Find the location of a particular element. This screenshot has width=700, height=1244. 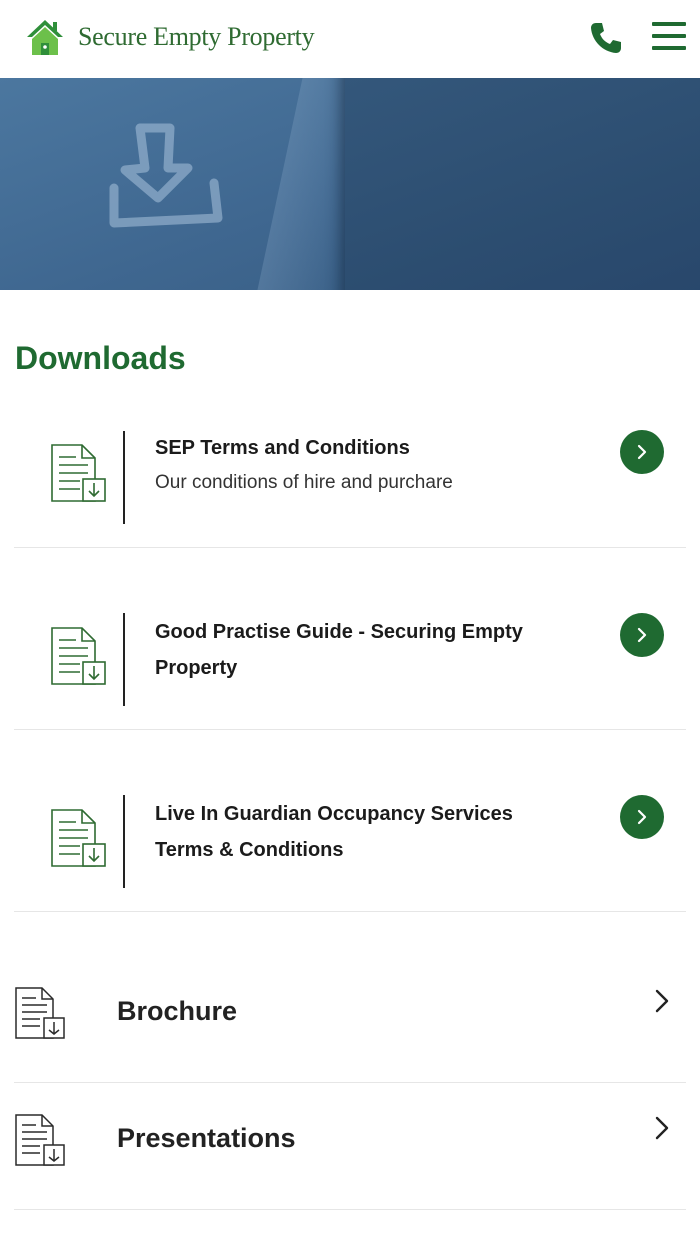

house-icon is located at coordinates (45, 37).